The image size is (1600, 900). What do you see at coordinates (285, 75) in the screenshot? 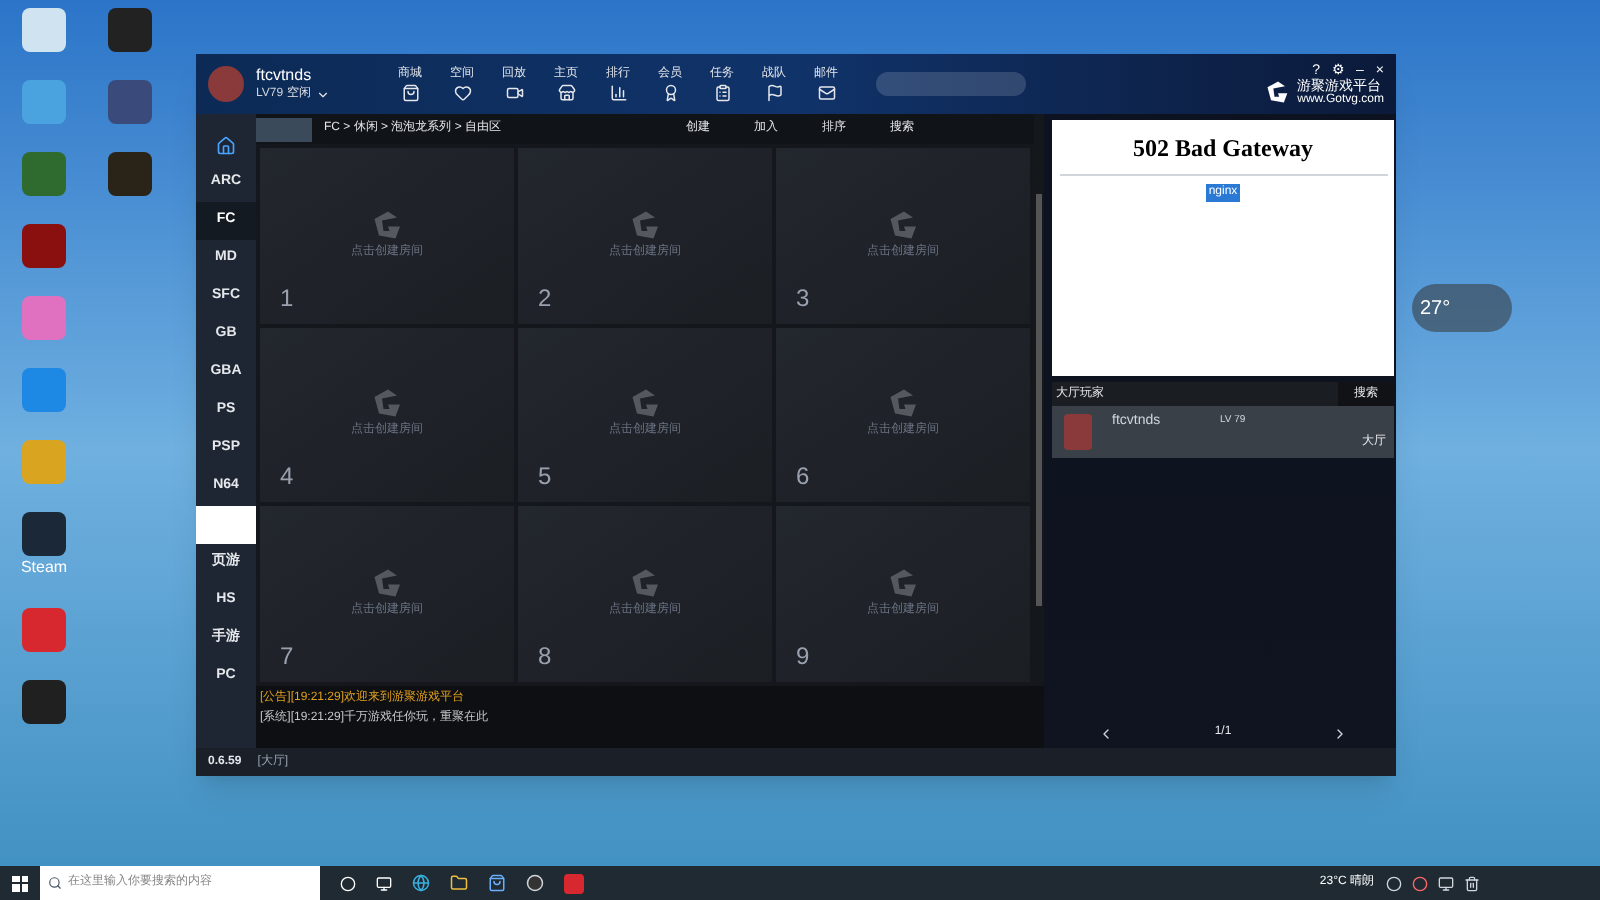
I see `username: ftcvtnds` at bounding box center [285, 75].